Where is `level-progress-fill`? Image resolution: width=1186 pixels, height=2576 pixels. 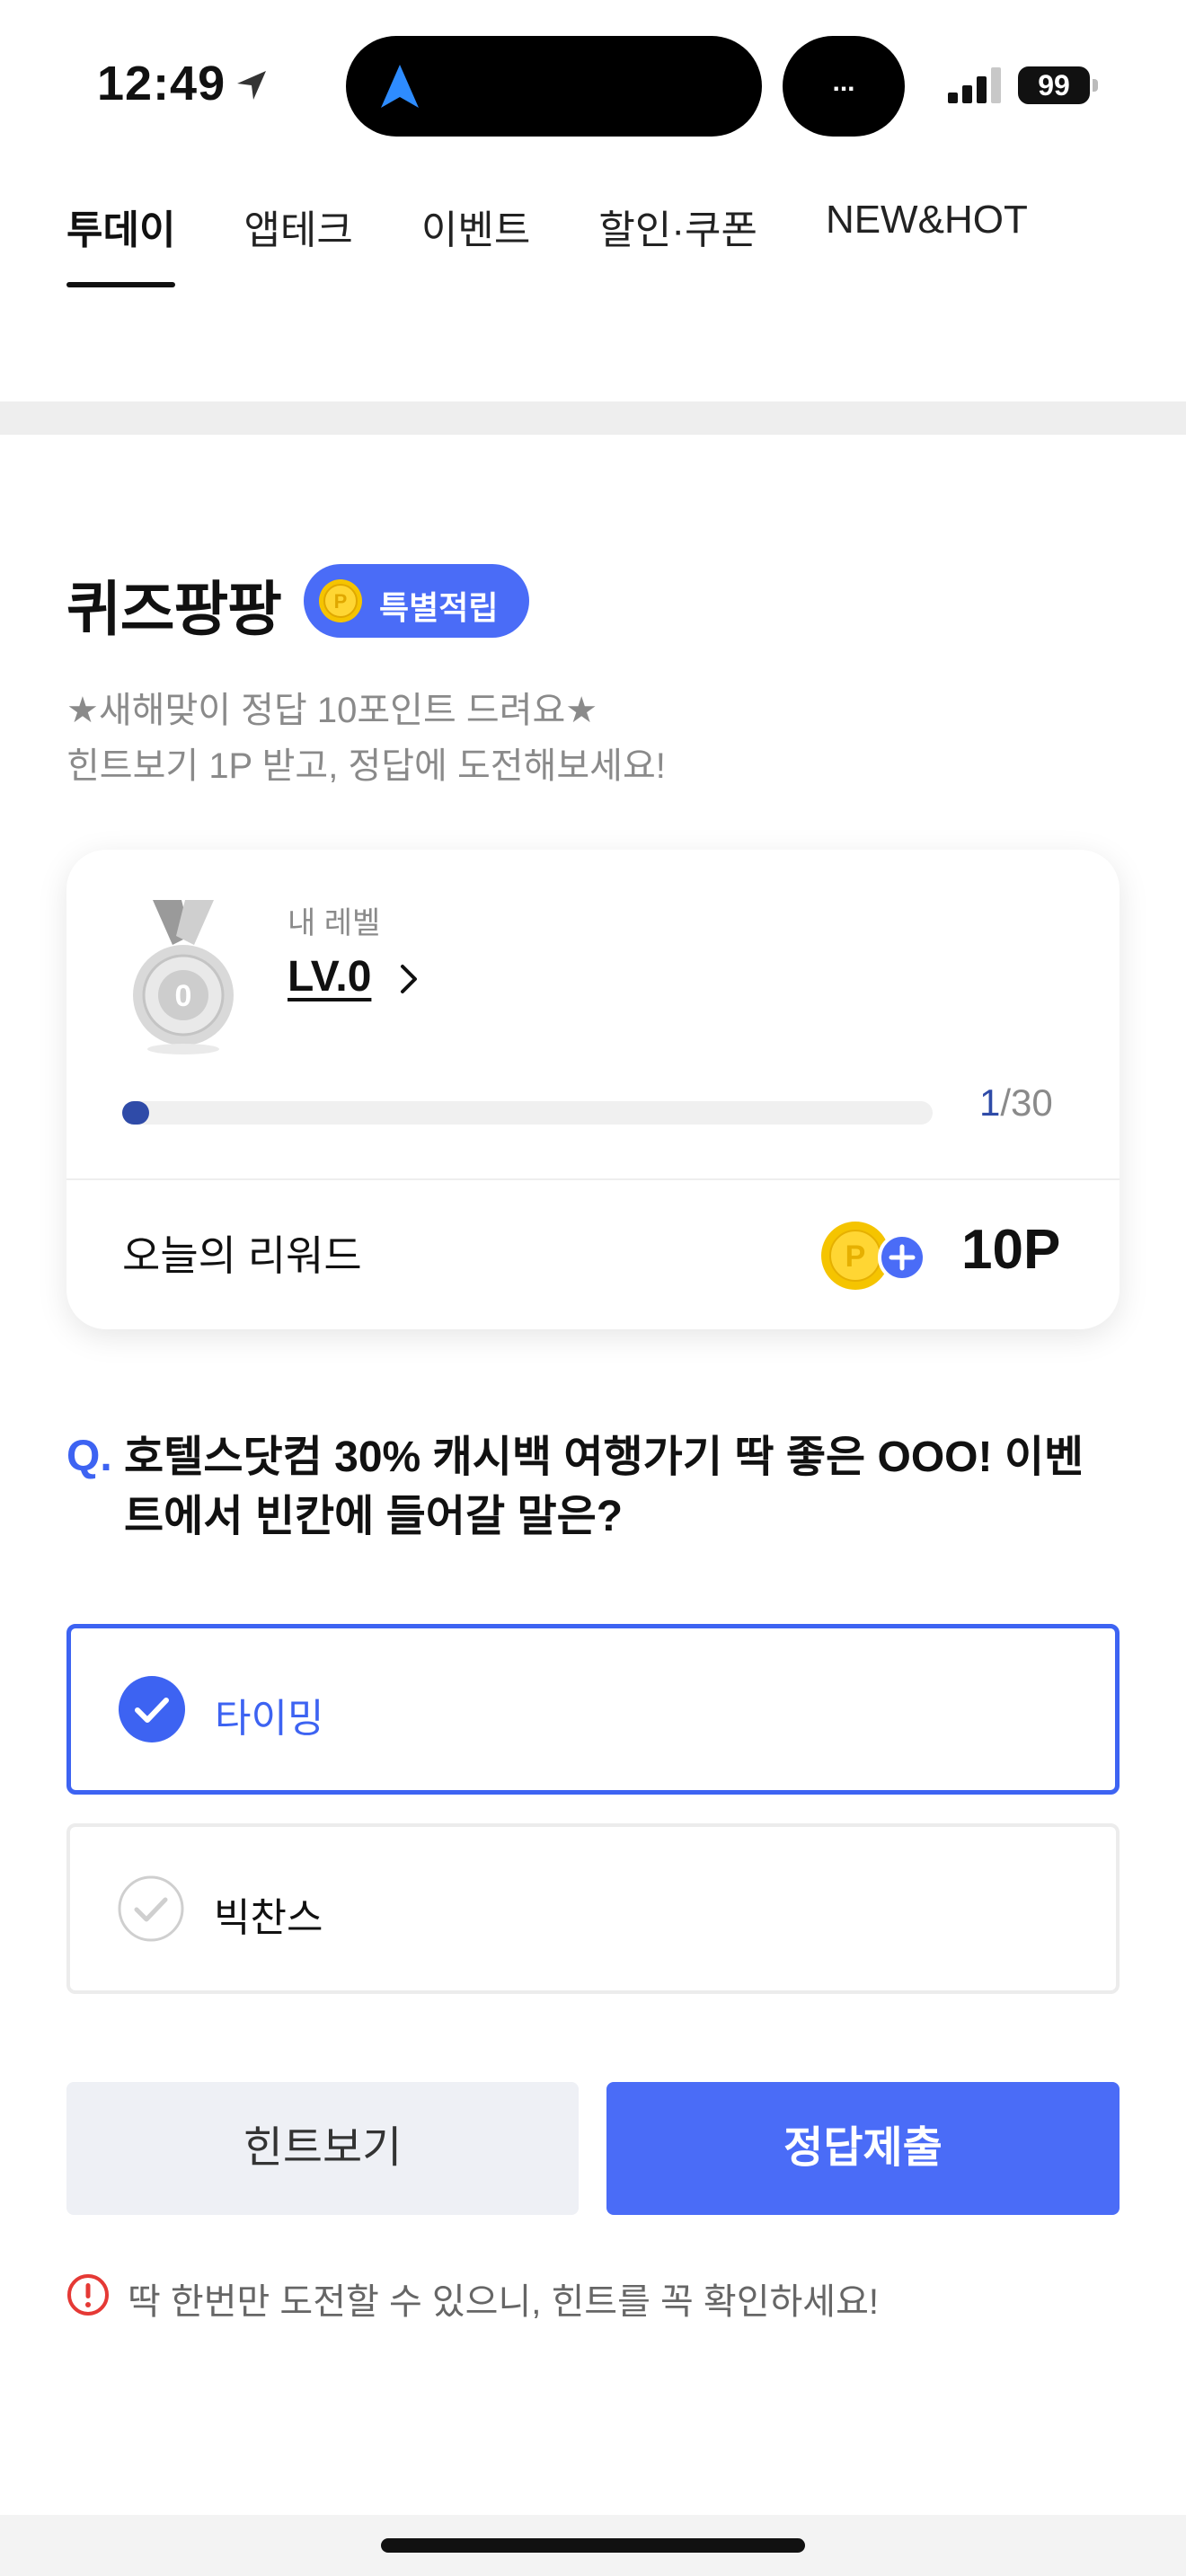 level-progress-fill is located at coordinates (135, 1113).